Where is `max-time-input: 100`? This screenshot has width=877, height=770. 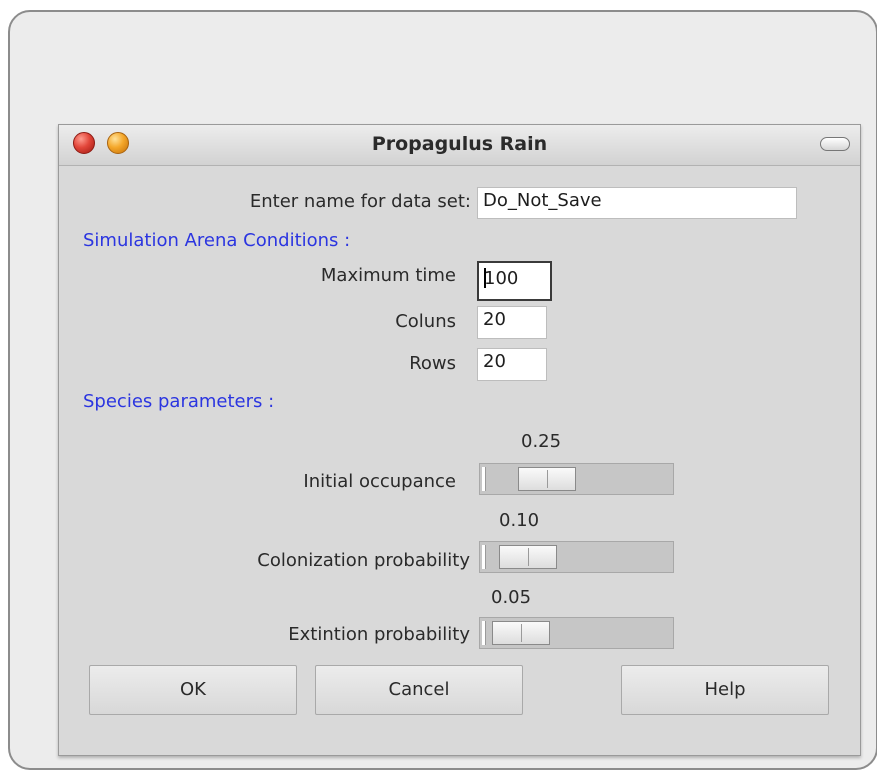 max-time-input: 100 is located at coordinates (514, 281).